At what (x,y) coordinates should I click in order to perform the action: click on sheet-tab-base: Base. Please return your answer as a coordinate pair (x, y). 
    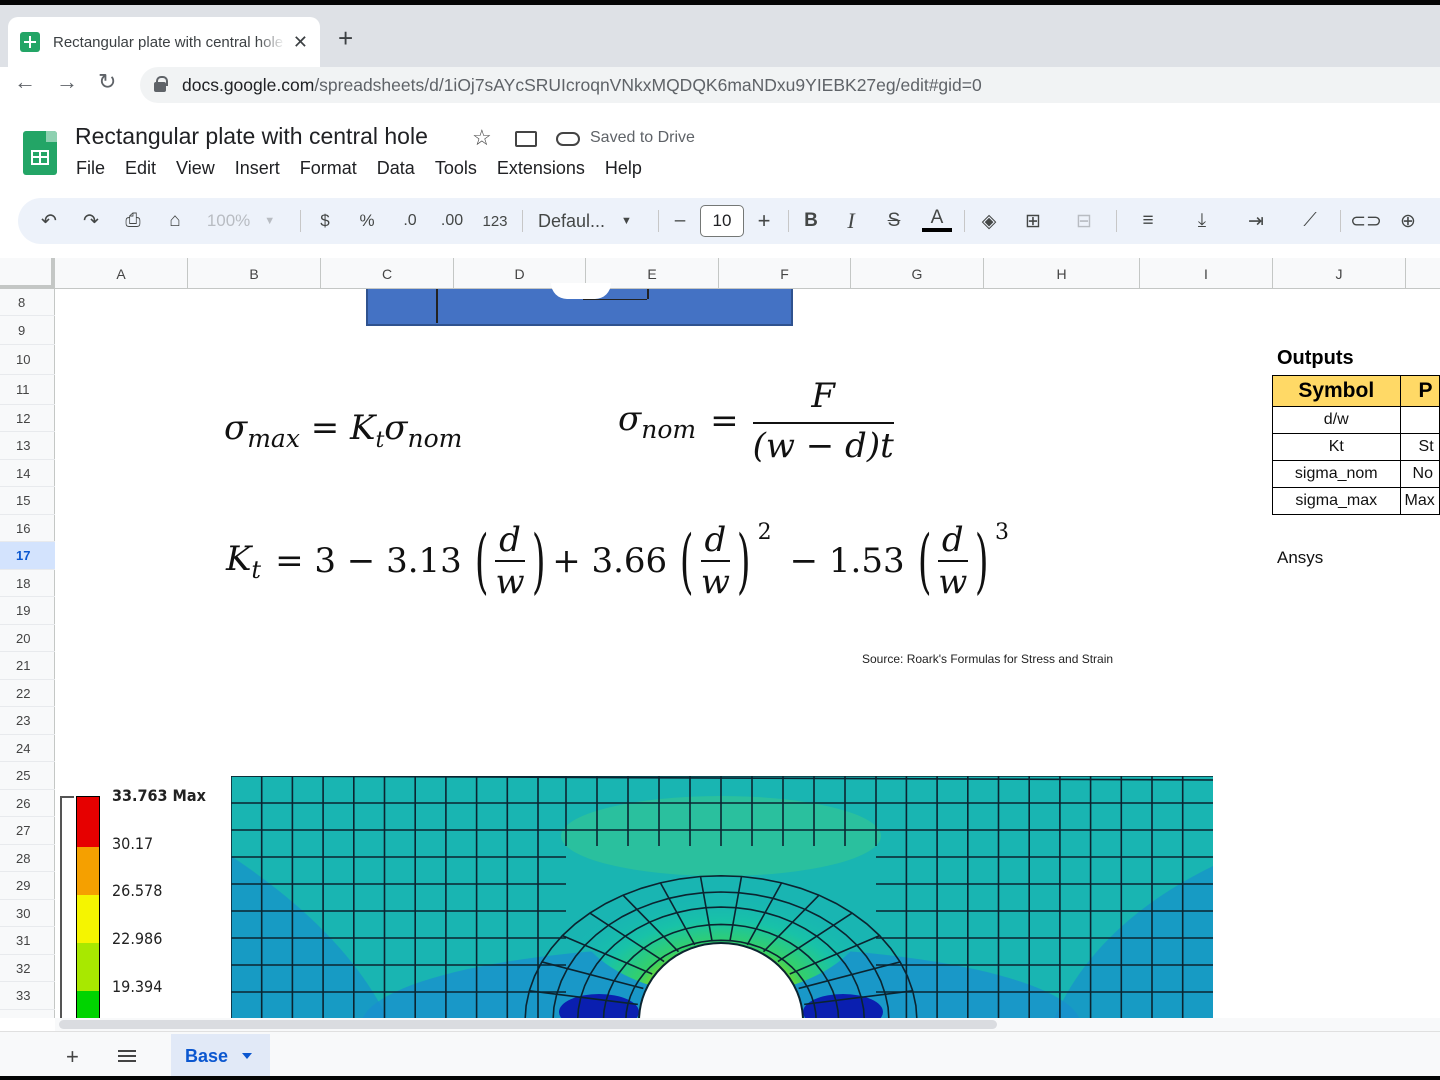
    Looking at the image, I should click on (220, 1056).